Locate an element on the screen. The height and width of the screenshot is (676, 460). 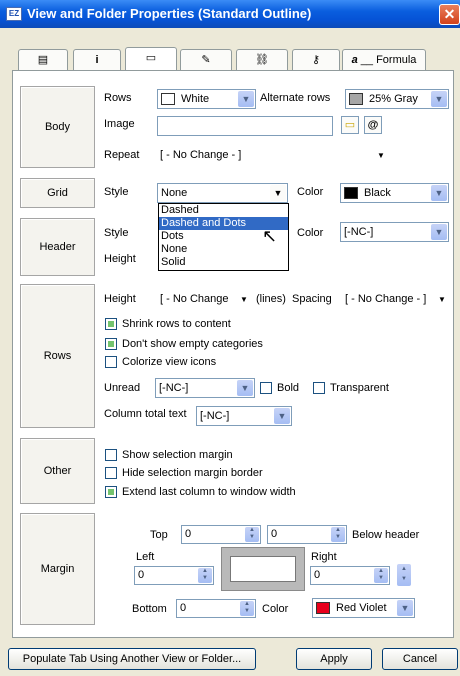
tab-formula: a __ Formula is located at coordinates (384, 60).